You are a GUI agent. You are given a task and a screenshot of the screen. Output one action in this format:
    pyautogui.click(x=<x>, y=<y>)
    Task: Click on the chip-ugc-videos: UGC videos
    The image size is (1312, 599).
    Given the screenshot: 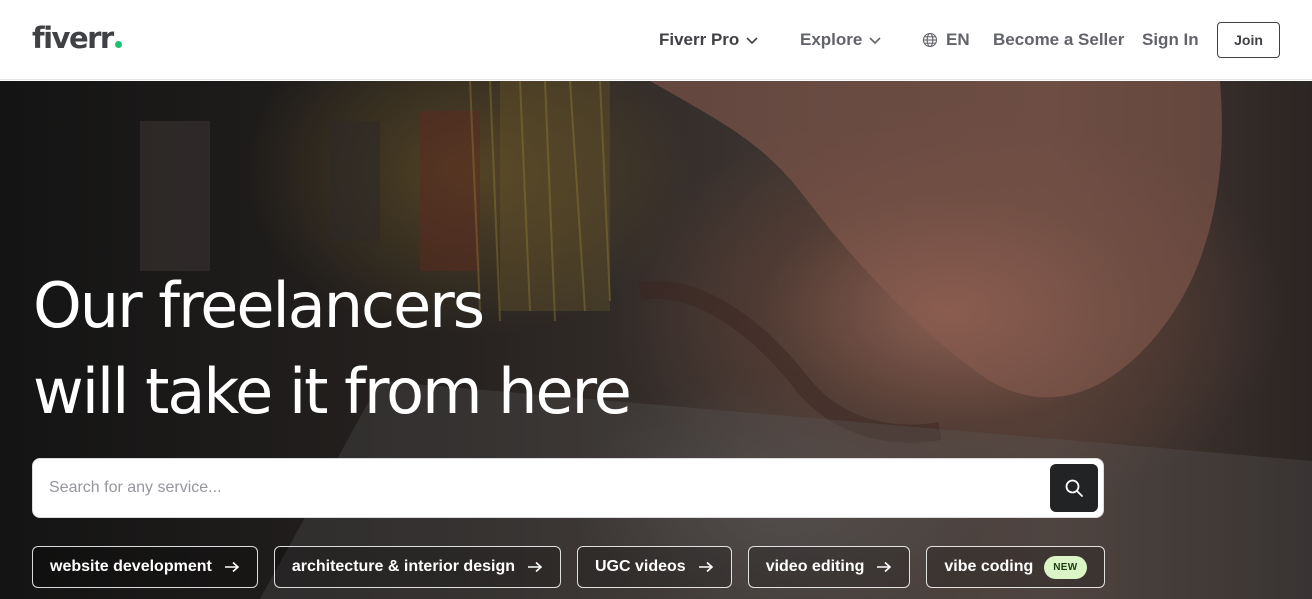 What is the action you would take?
    pyautogui.click(x=654, y=567)
    